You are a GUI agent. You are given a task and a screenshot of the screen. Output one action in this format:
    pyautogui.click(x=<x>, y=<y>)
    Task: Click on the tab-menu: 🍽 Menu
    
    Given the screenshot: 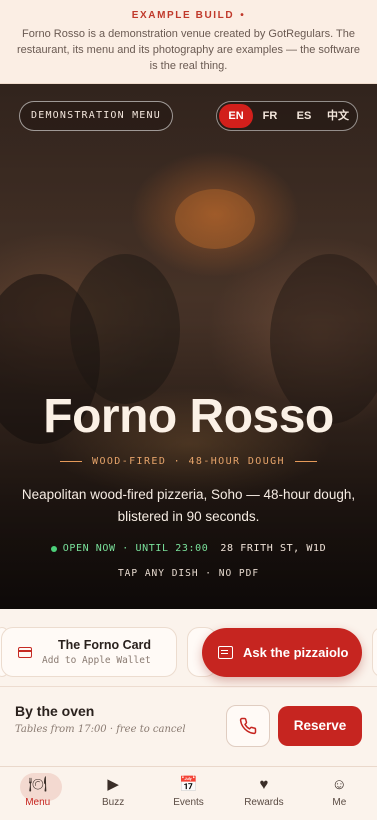 What is the action you would take?
    pyautogui.click(x=37, y=793)
    